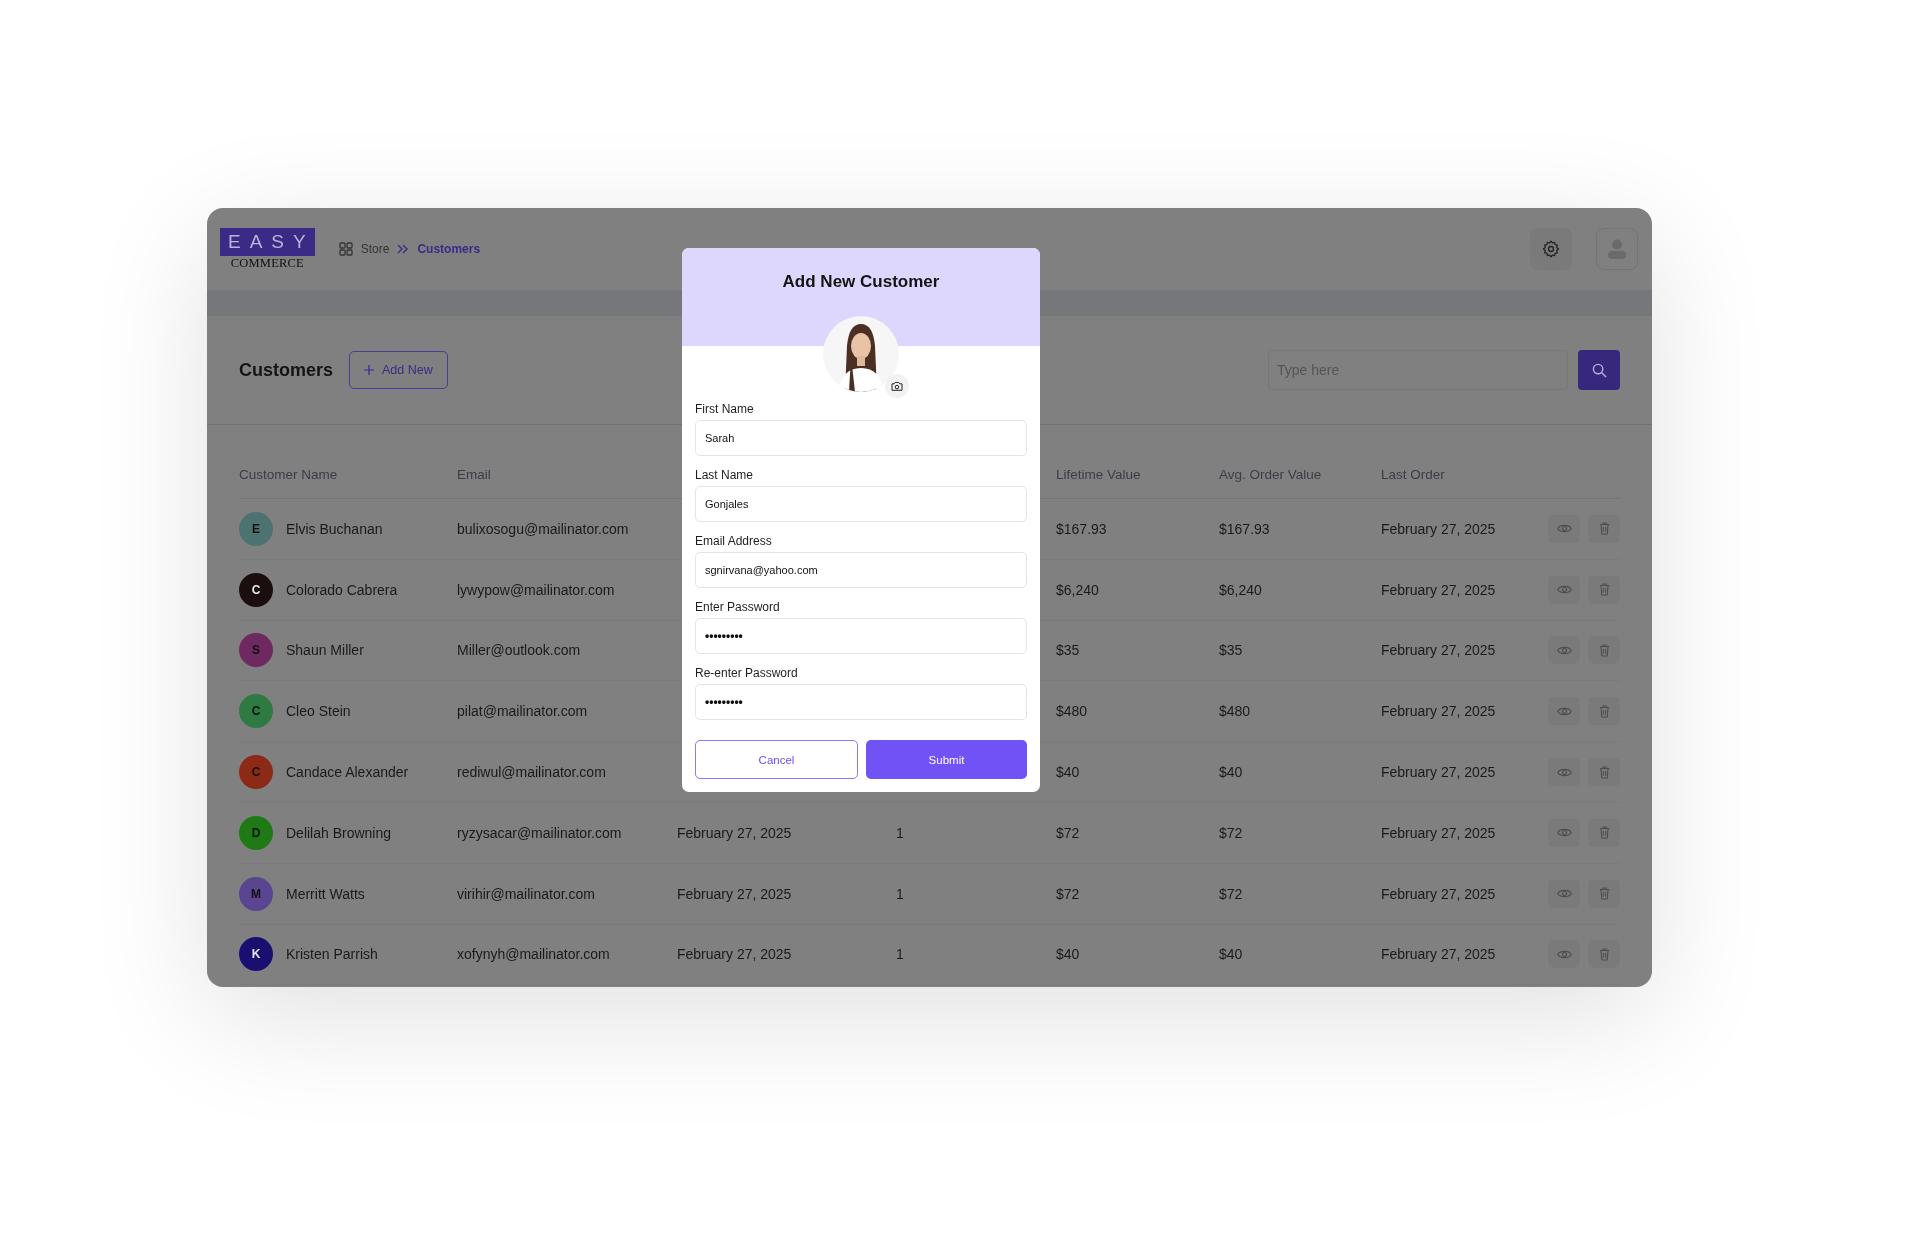 The image size is (1920, 1254). What do you see at coordinates (334, 528) in the screenshot?
I see `table-cell: Elvis Buchanan` at bounding box center [334, 528].